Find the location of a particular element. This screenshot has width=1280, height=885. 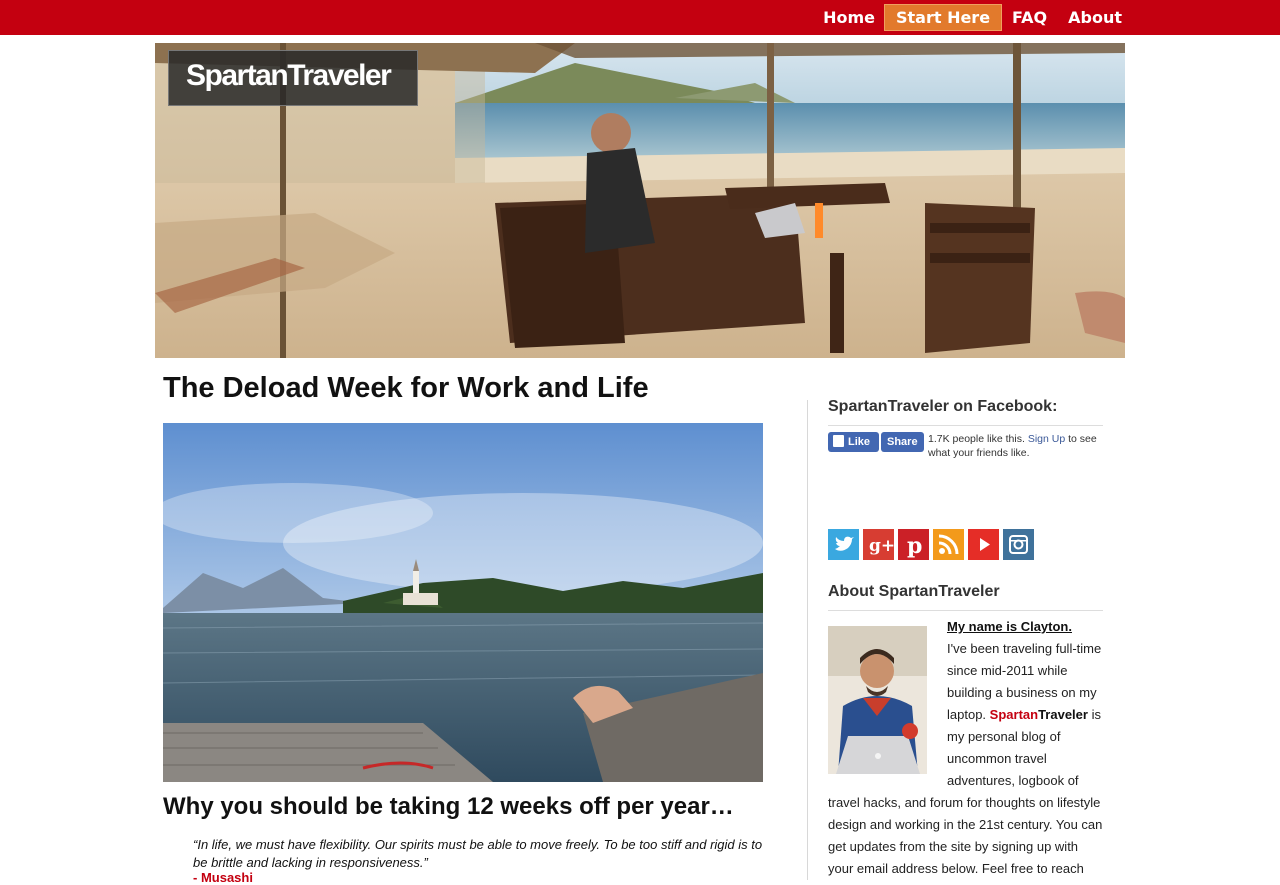

about-widget: About SpartanTraveler is located at coordinates (965, 597).